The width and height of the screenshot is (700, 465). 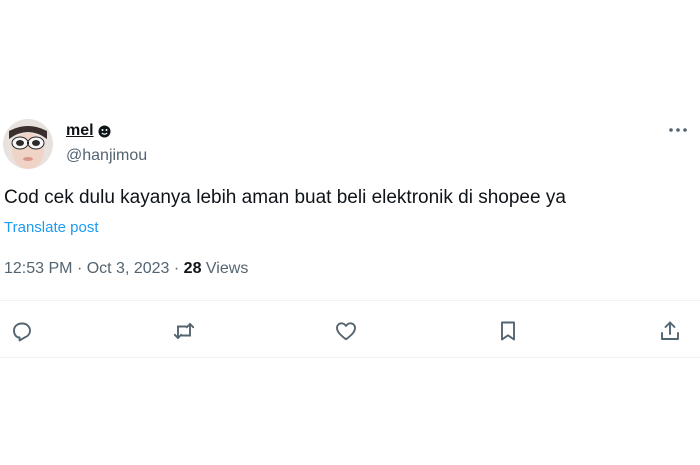 What do you see at coordinates (80, 130) in the screenshot?
I see `display-name-text: mel` at bounding box center [80, 130].